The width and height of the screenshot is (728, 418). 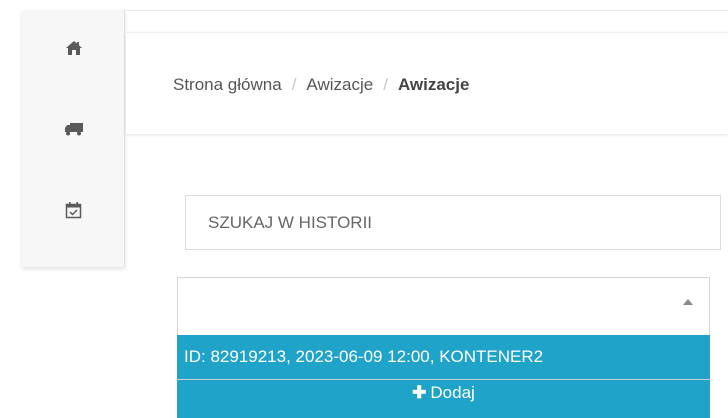 I want to click on sidebar, so click(x=73, y=138).